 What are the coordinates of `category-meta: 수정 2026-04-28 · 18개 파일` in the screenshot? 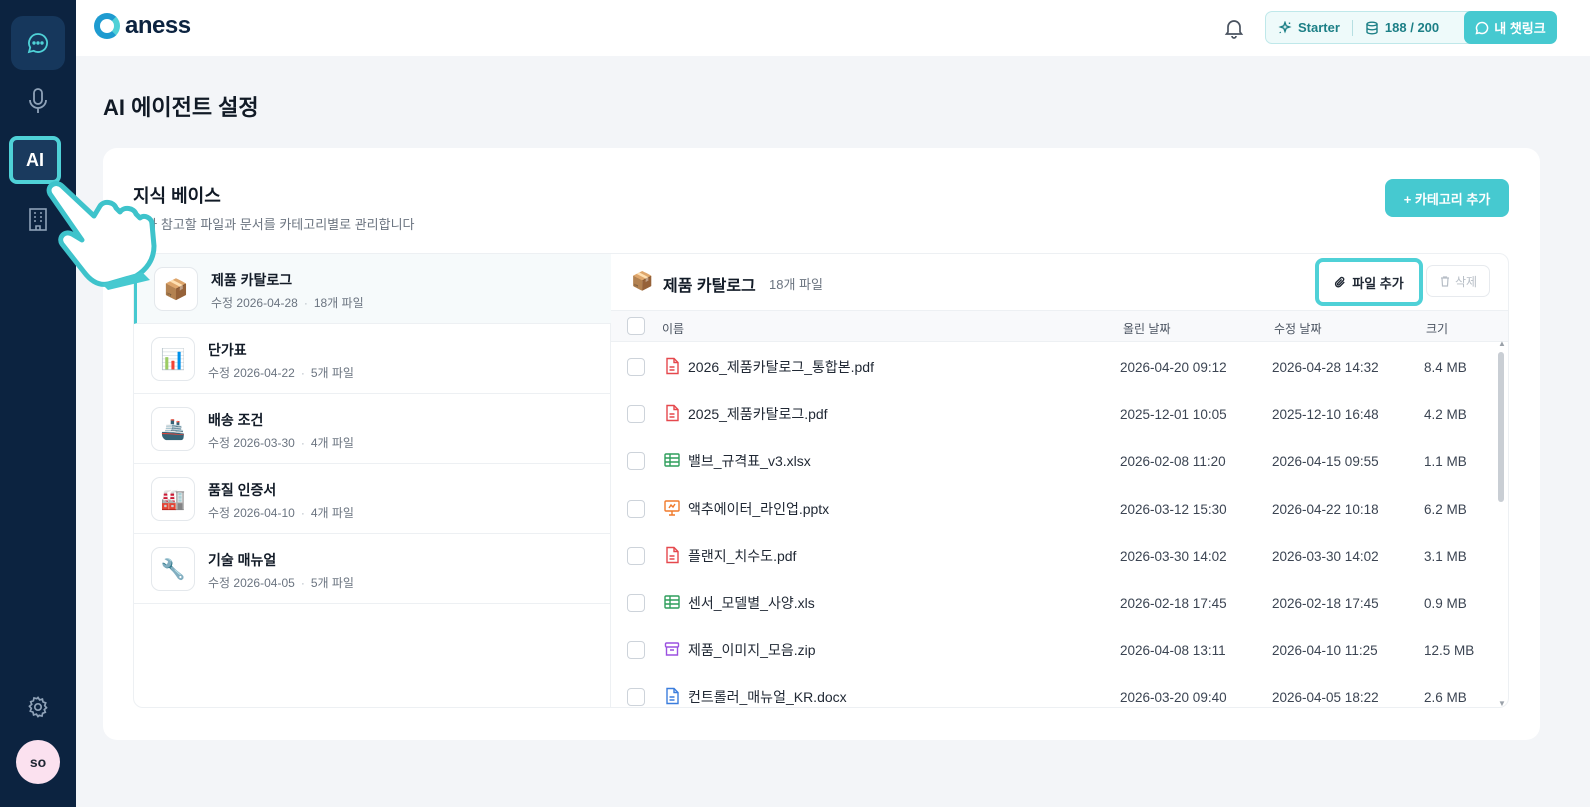 It's located at (287, 302).